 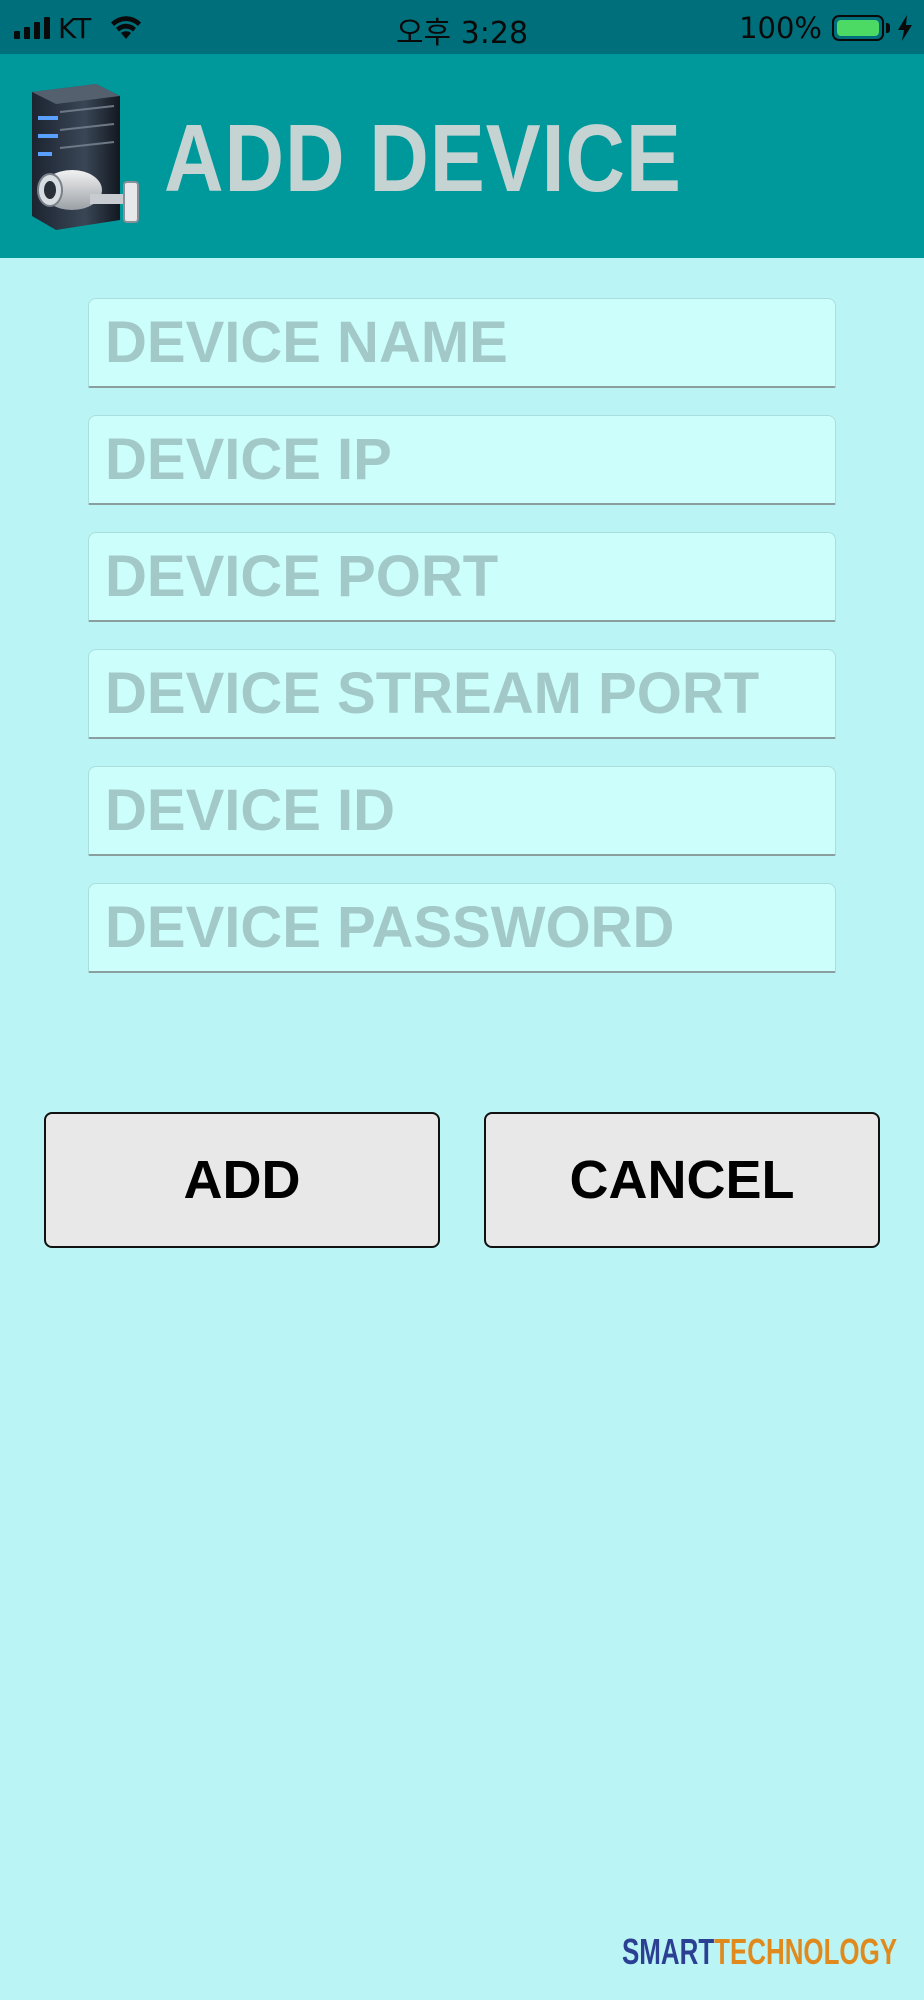 I want to click on device-ip-input, so click(x=462, y=460).